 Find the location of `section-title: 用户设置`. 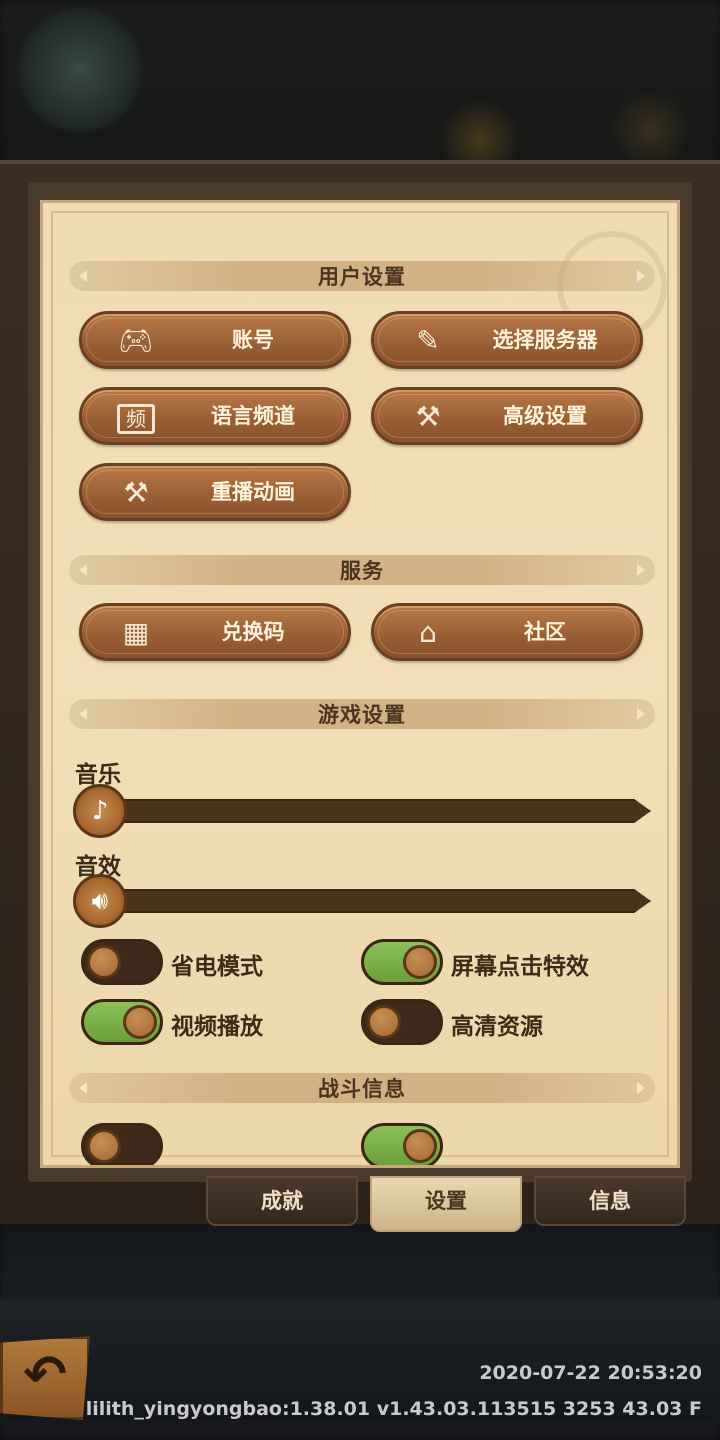

section-title: 用户设置 is located at coordinates (362, 277).